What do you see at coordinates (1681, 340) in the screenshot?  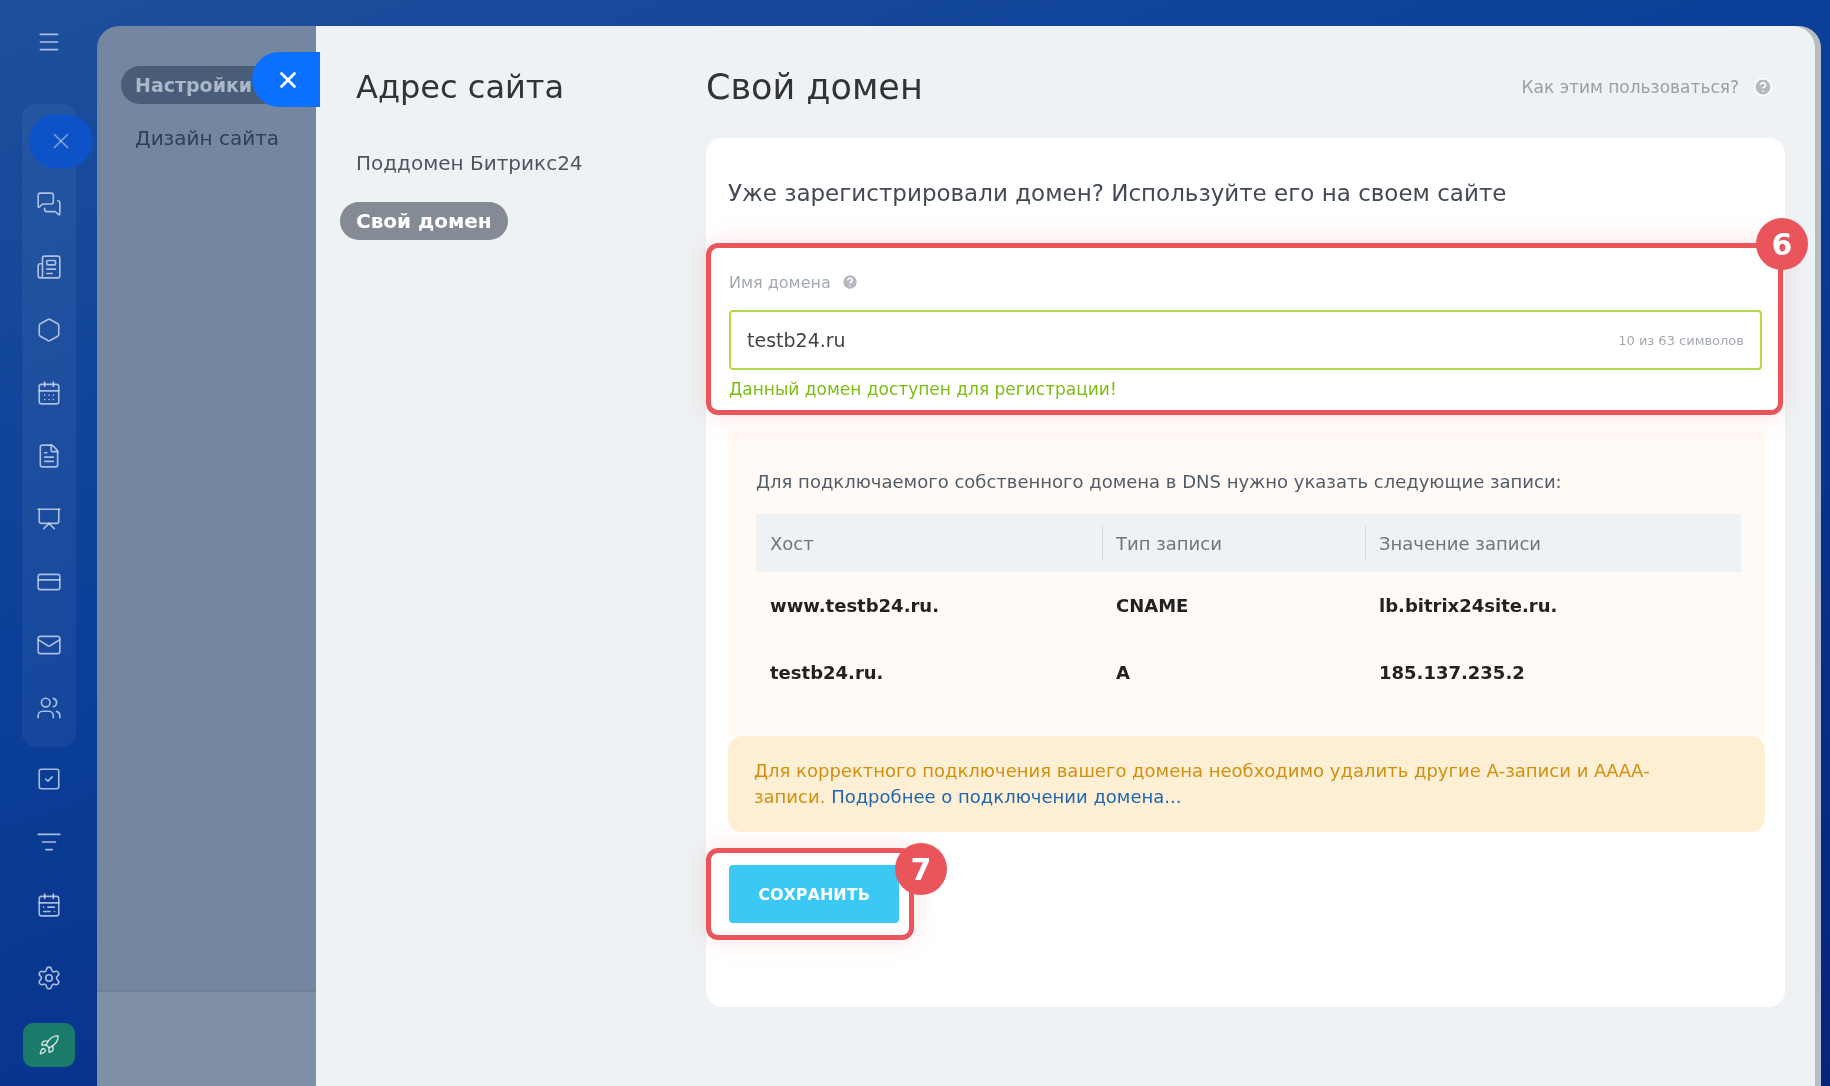 I see `character-counter: 10 из 63 символов` at bounding box center [1681, 340].